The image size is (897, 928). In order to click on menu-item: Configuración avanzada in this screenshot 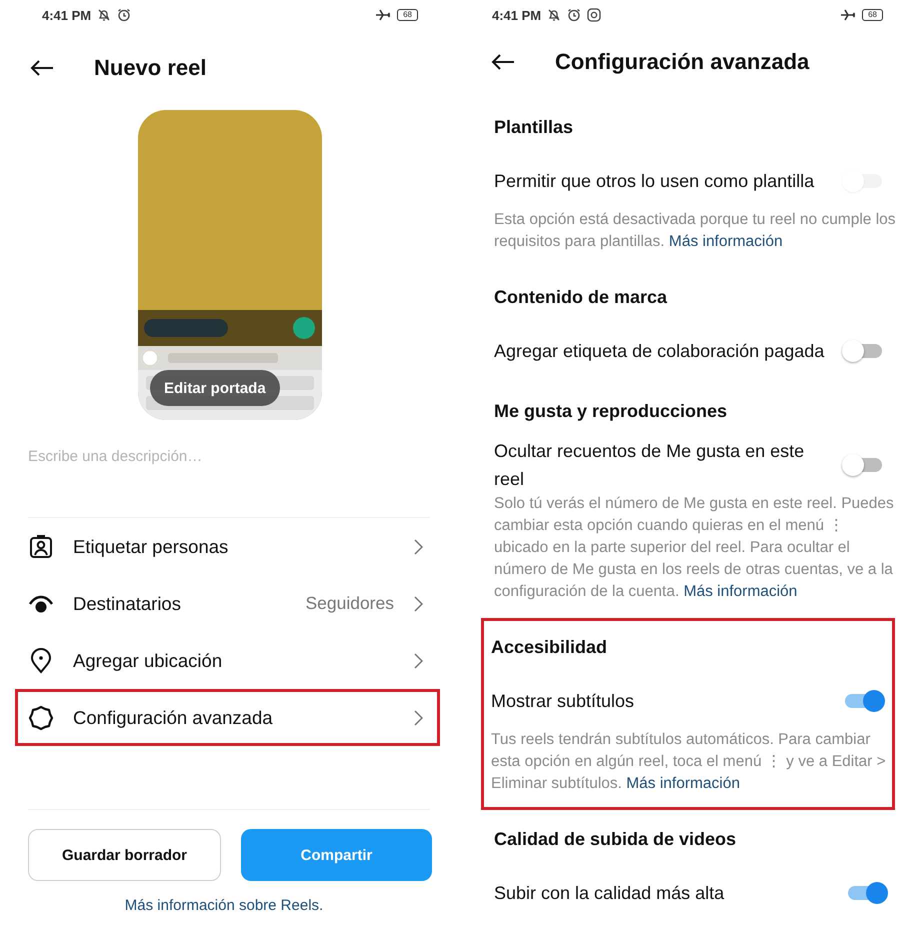, I will do `click(227, 717)`.